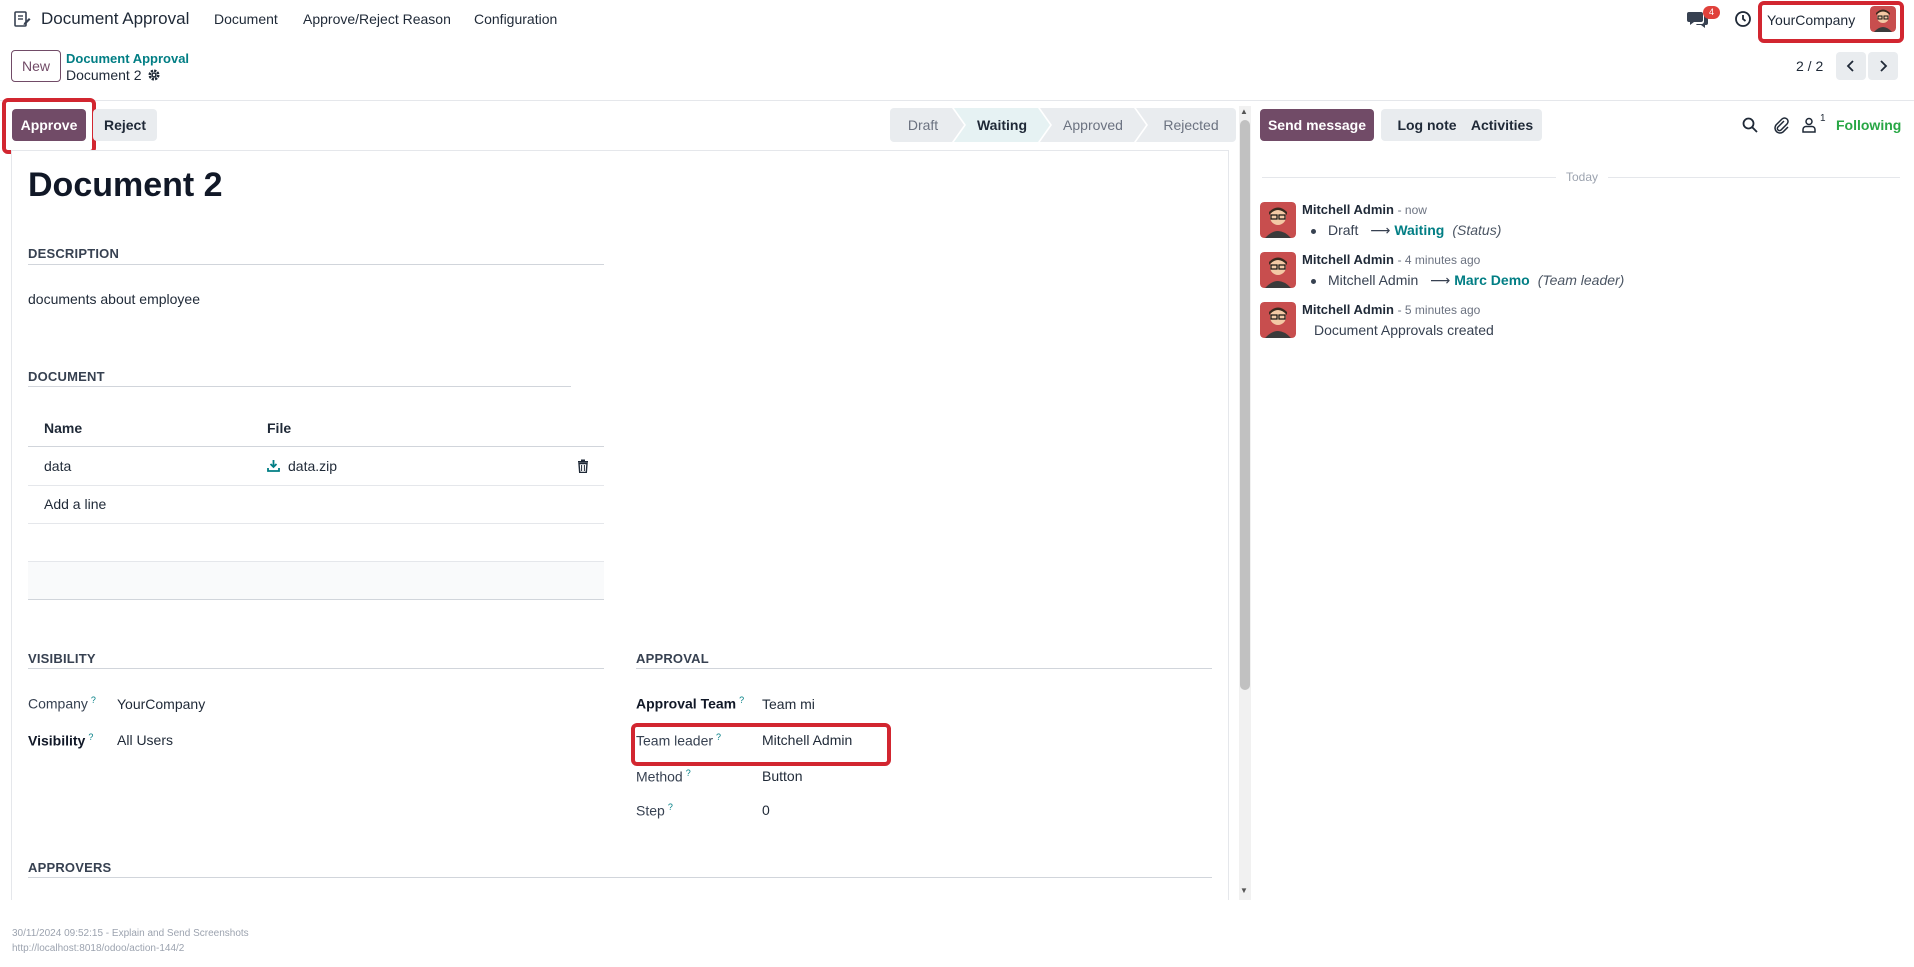 The width and height of the screenshot is (1914, 967). I want to click on message-author: Mitchell Admin - now, so click(1364, 209).